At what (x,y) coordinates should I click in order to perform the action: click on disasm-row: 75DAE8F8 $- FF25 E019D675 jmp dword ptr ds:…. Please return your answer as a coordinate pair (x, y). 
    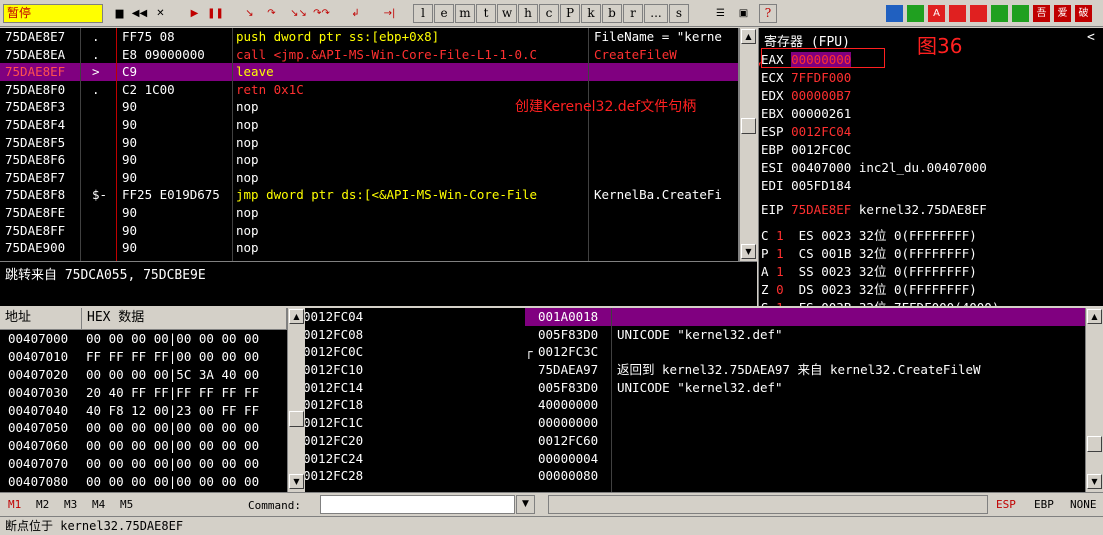
    Looking at the image, I should click on (369, 195).